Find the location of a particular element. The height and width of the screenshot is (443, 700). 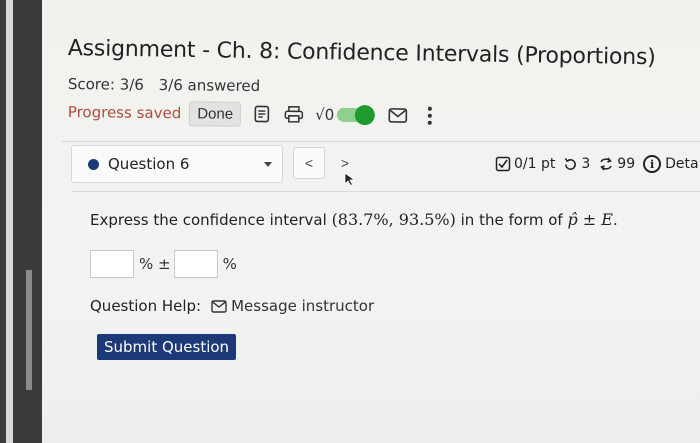

toolbar-row: Progress saved Done √0 is located at coordinates (255, 114).